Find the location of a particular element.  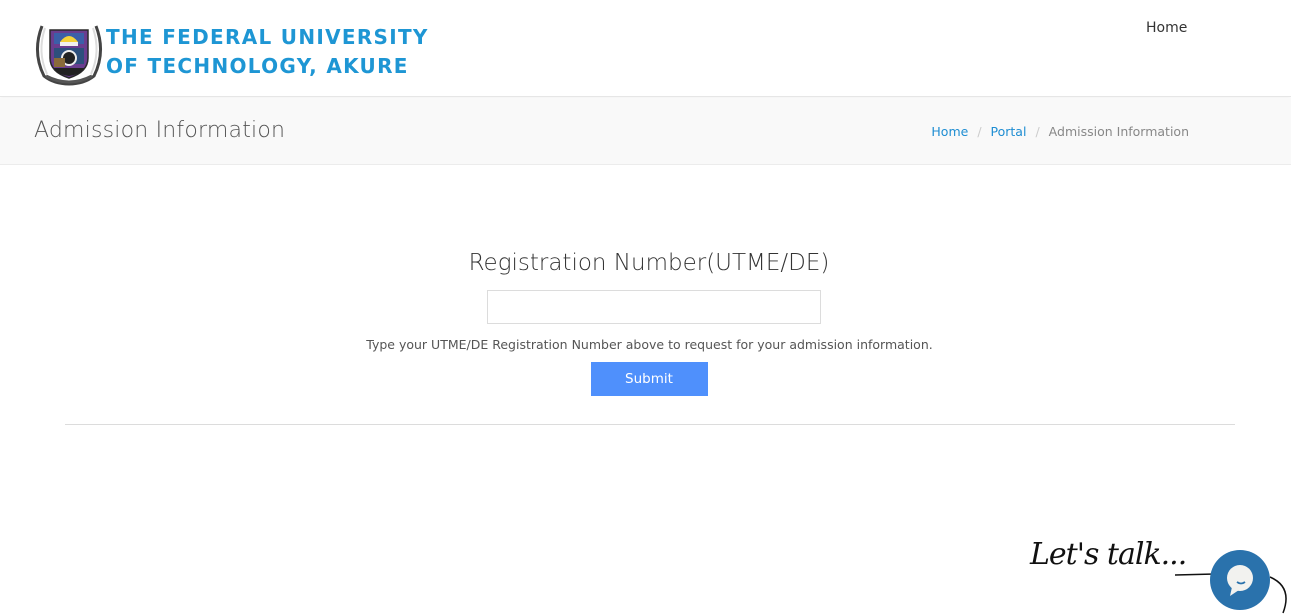

divider is located at coordinates (650, 424).